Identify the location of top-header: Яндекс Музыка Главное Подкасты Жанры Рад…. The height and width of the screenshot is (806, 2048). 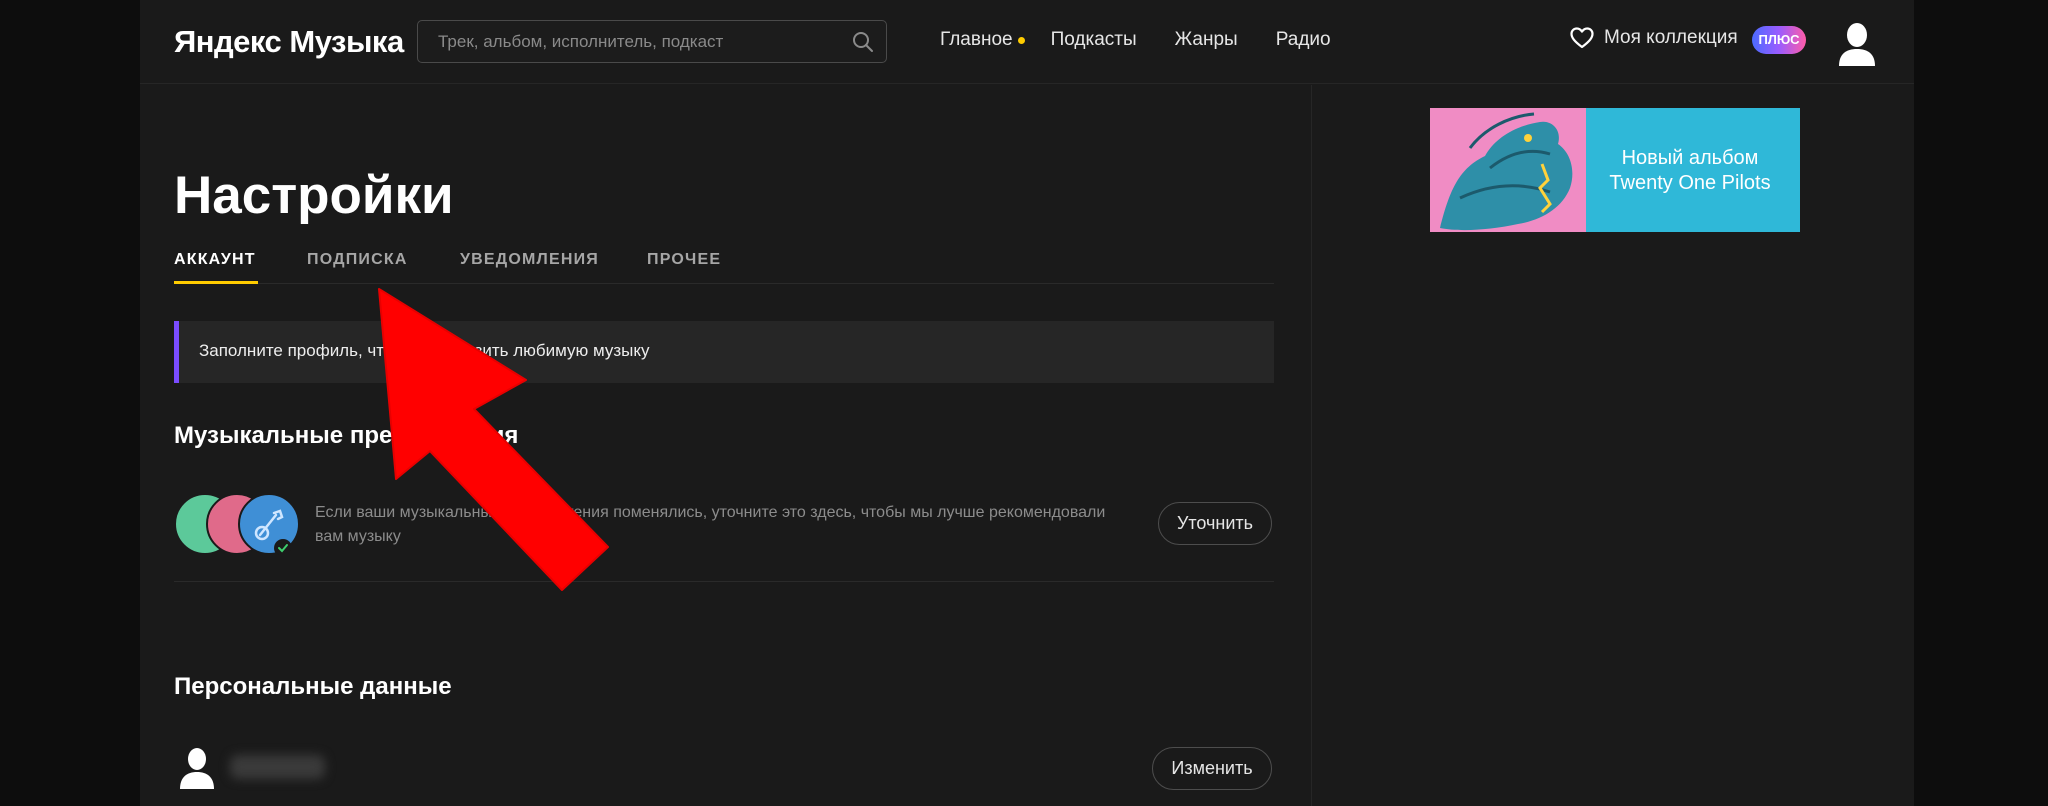
(1027, 42).